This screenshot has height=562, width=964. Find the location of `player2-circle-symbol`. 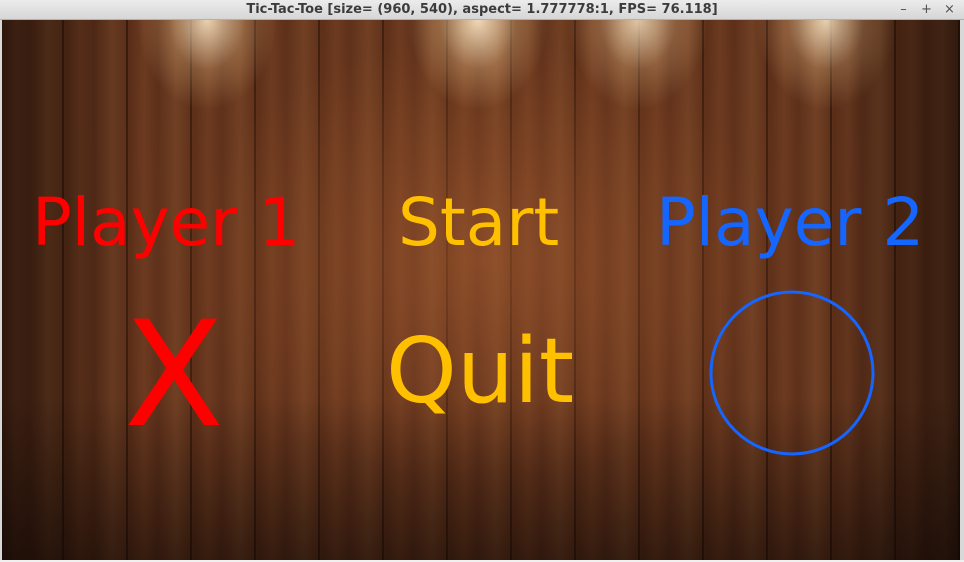

player2-circle-symbol is located at coordinates (792, 373).